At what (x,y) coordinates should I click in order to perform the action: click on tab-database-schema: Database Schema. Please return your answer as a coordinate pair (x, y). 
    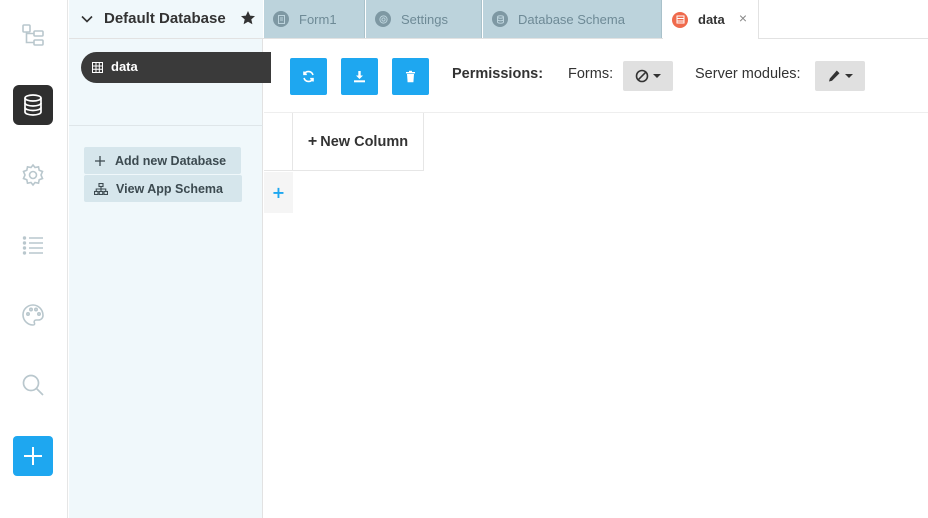
    Looking at the image, I should click on (572, 19).